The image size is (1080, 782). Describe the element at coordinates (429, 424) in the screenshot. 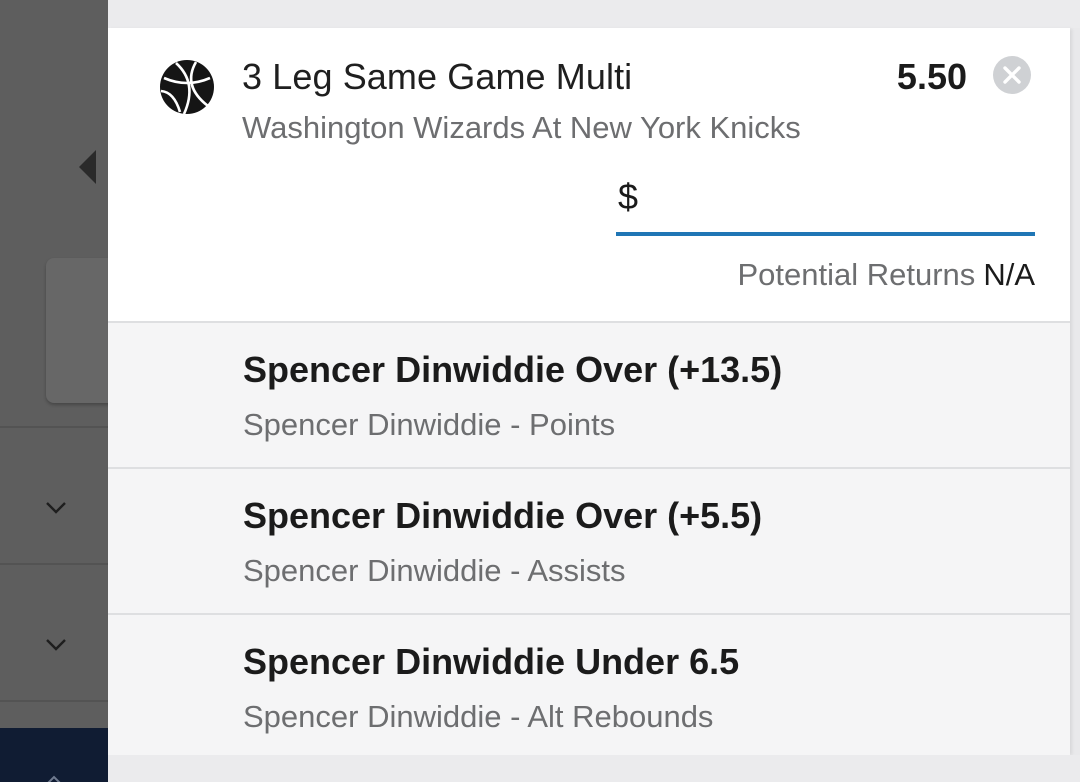

I see `leg-market: Spencer Dinwiddie - Points` at that location.